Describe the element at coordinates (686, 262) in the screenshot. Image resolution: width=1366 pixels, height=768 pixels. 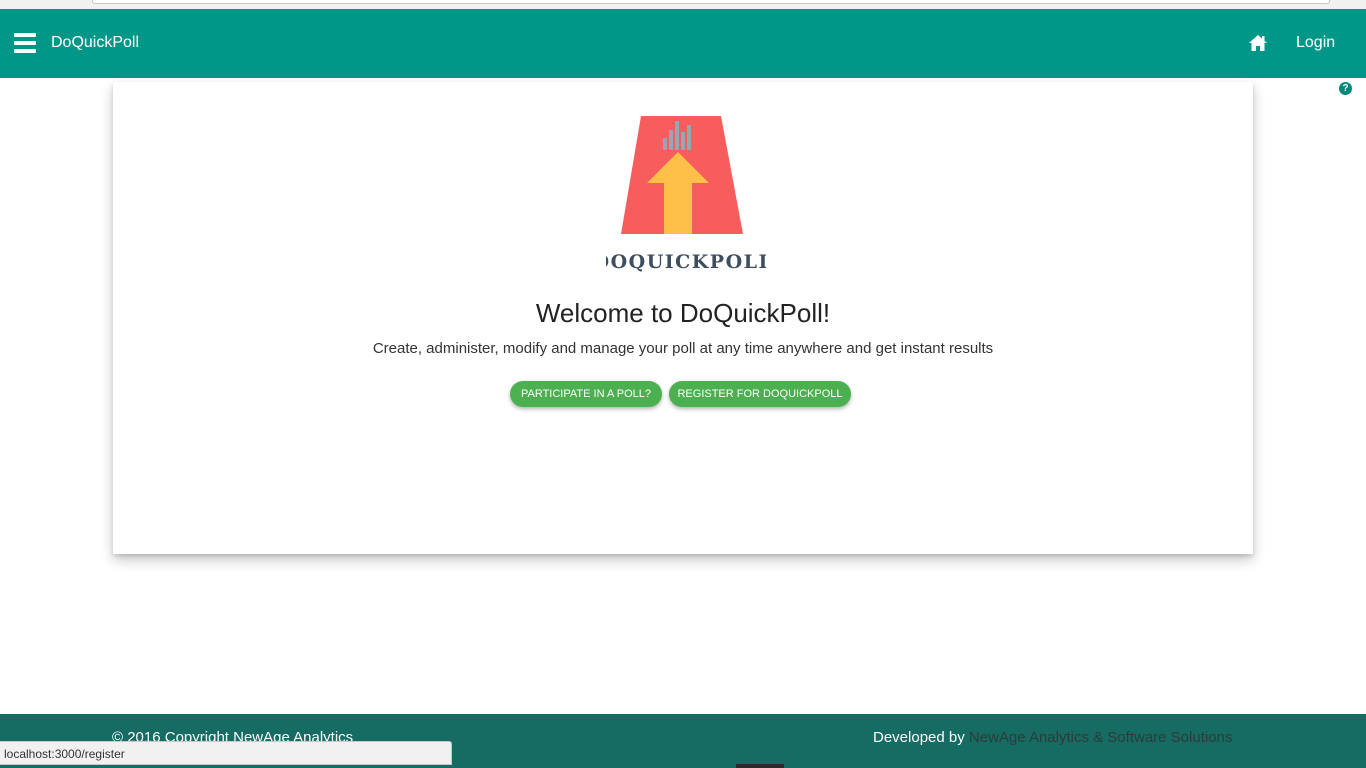
I see `logo-wordmark: DOQUICKPOLL` at that location.